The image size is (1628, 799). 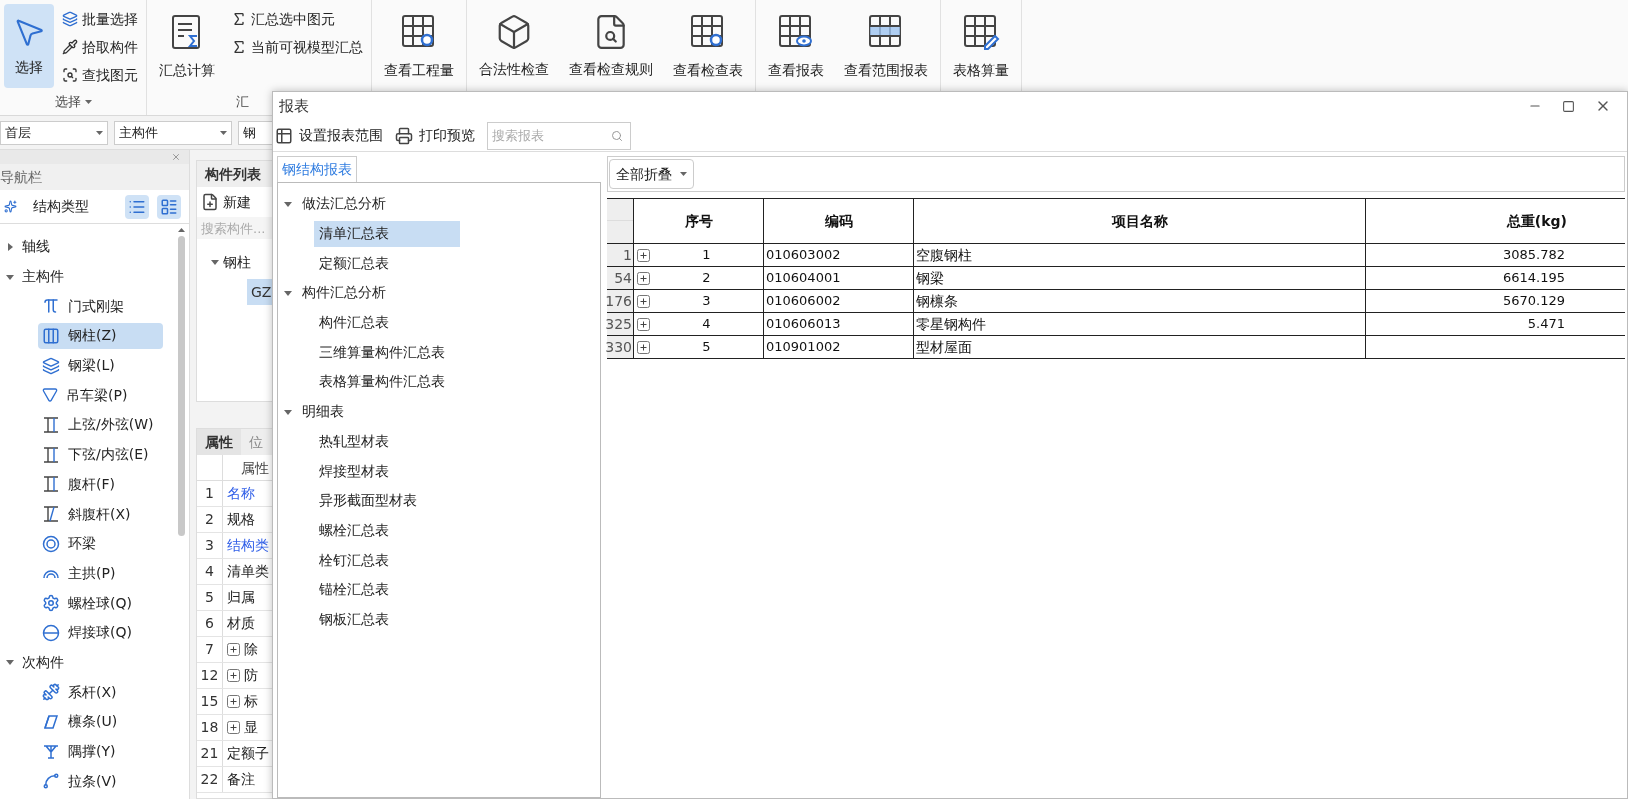 What do you see at coordinates (173, 132) in the screenshot?
I see `floor-dropdown: 主构件` at bounding box center [173, 132].